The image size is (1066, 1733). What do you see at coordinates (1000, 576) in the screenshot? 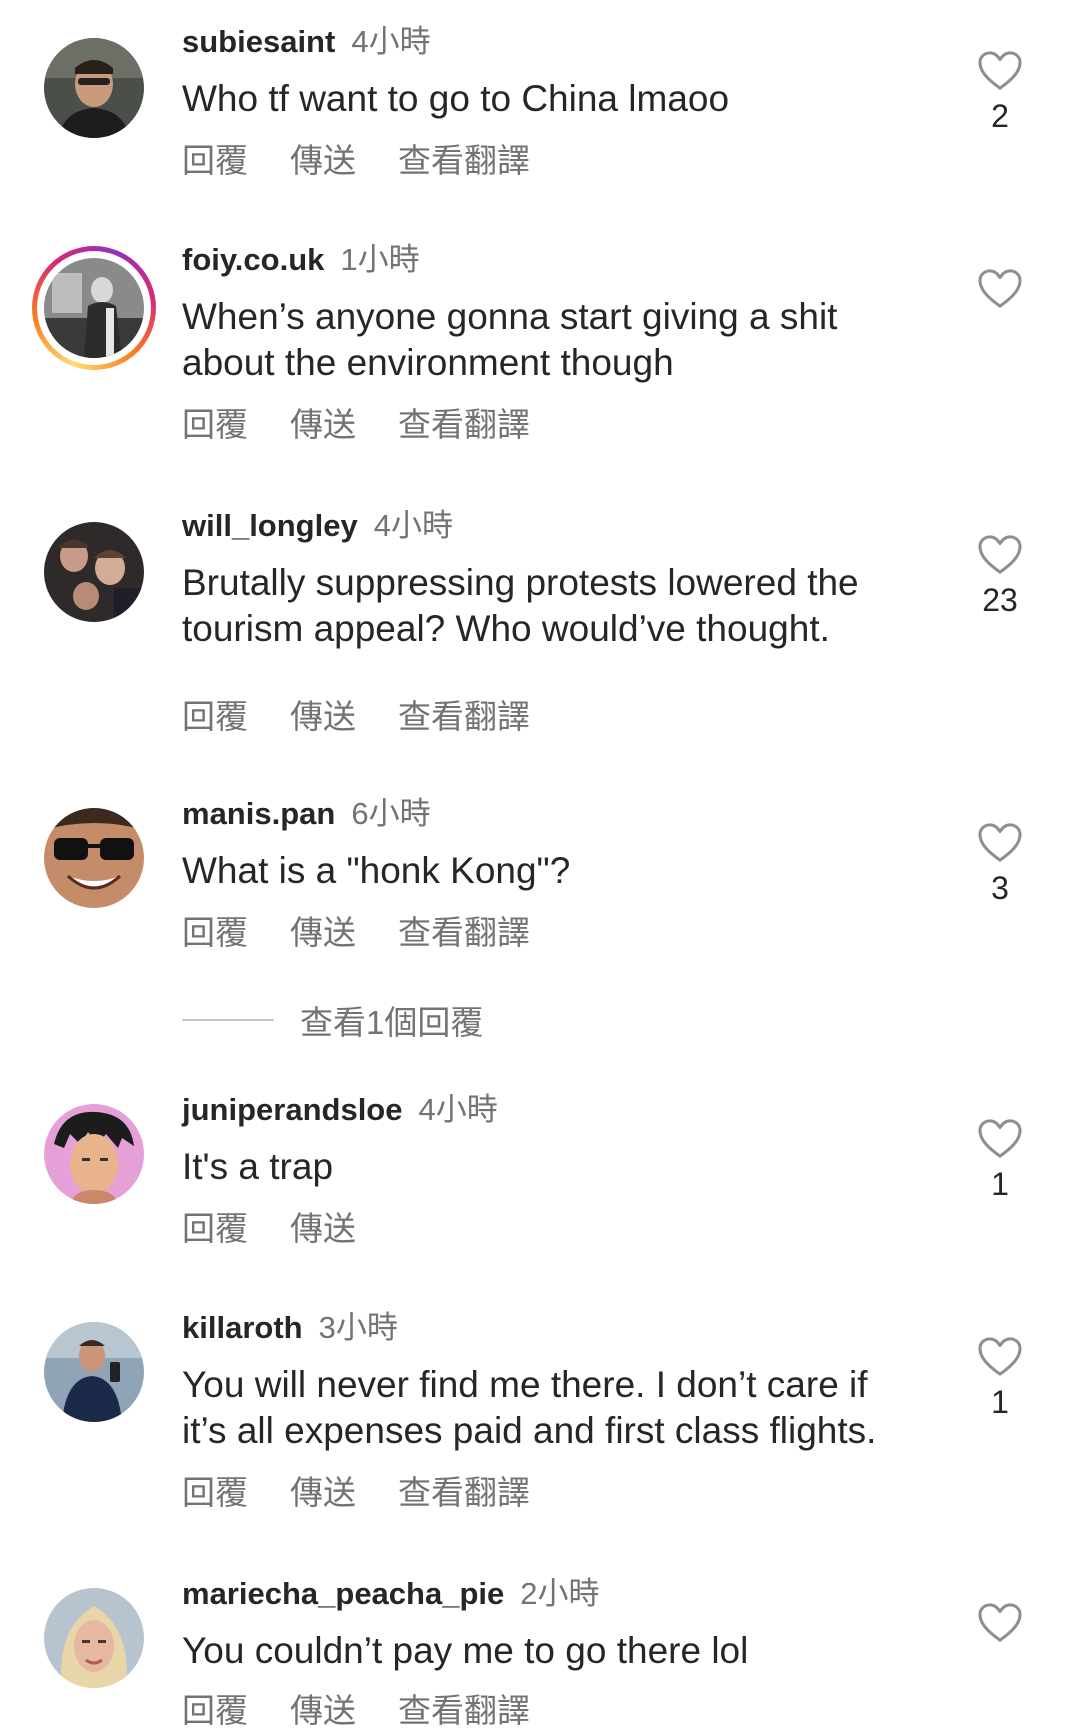
I see `like-button: 23` at bounding box center [1000, 576].